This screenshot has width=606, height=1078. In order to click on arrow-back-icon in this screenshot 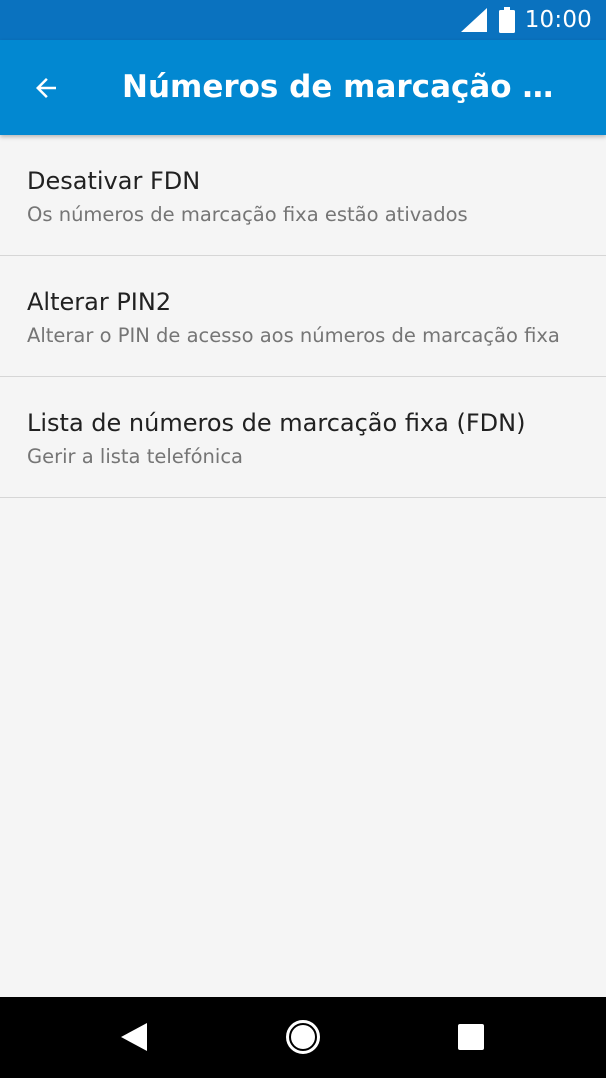, I will do `click(46, 88)`.